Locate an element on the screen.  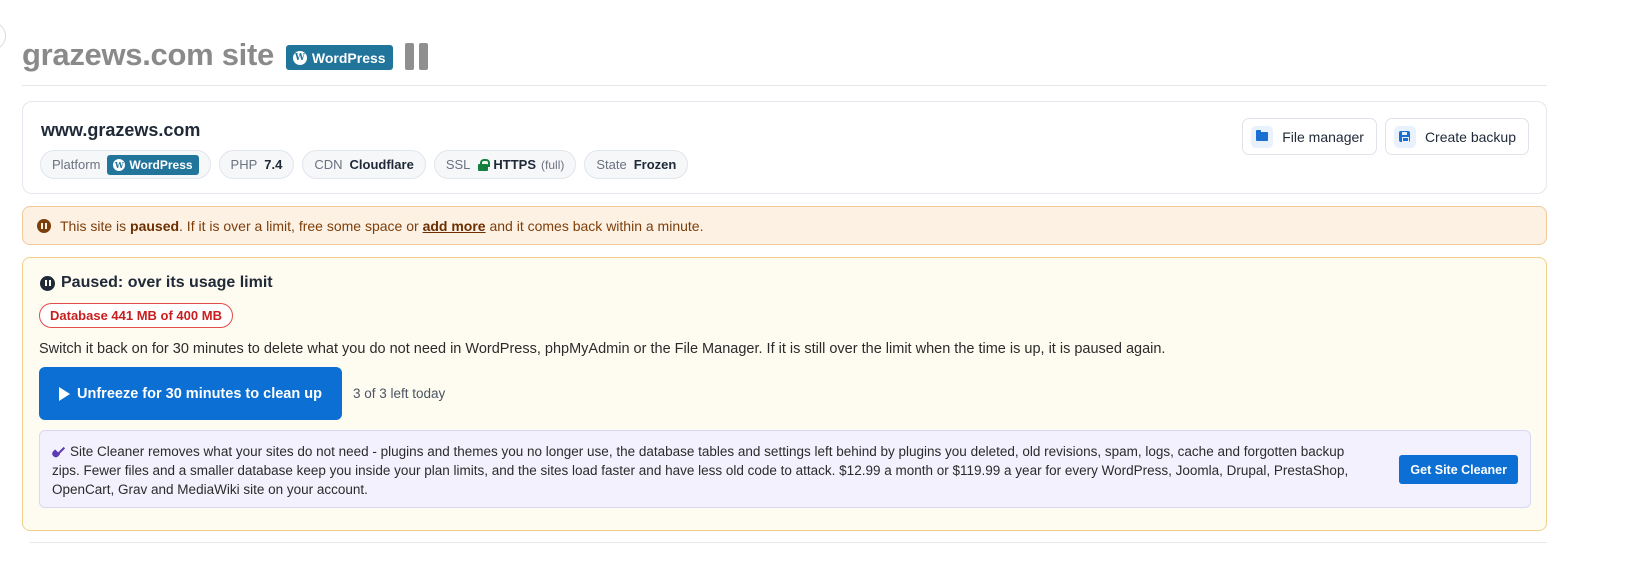
platform-badge: W WordPress is located at coordinates (339, 57).